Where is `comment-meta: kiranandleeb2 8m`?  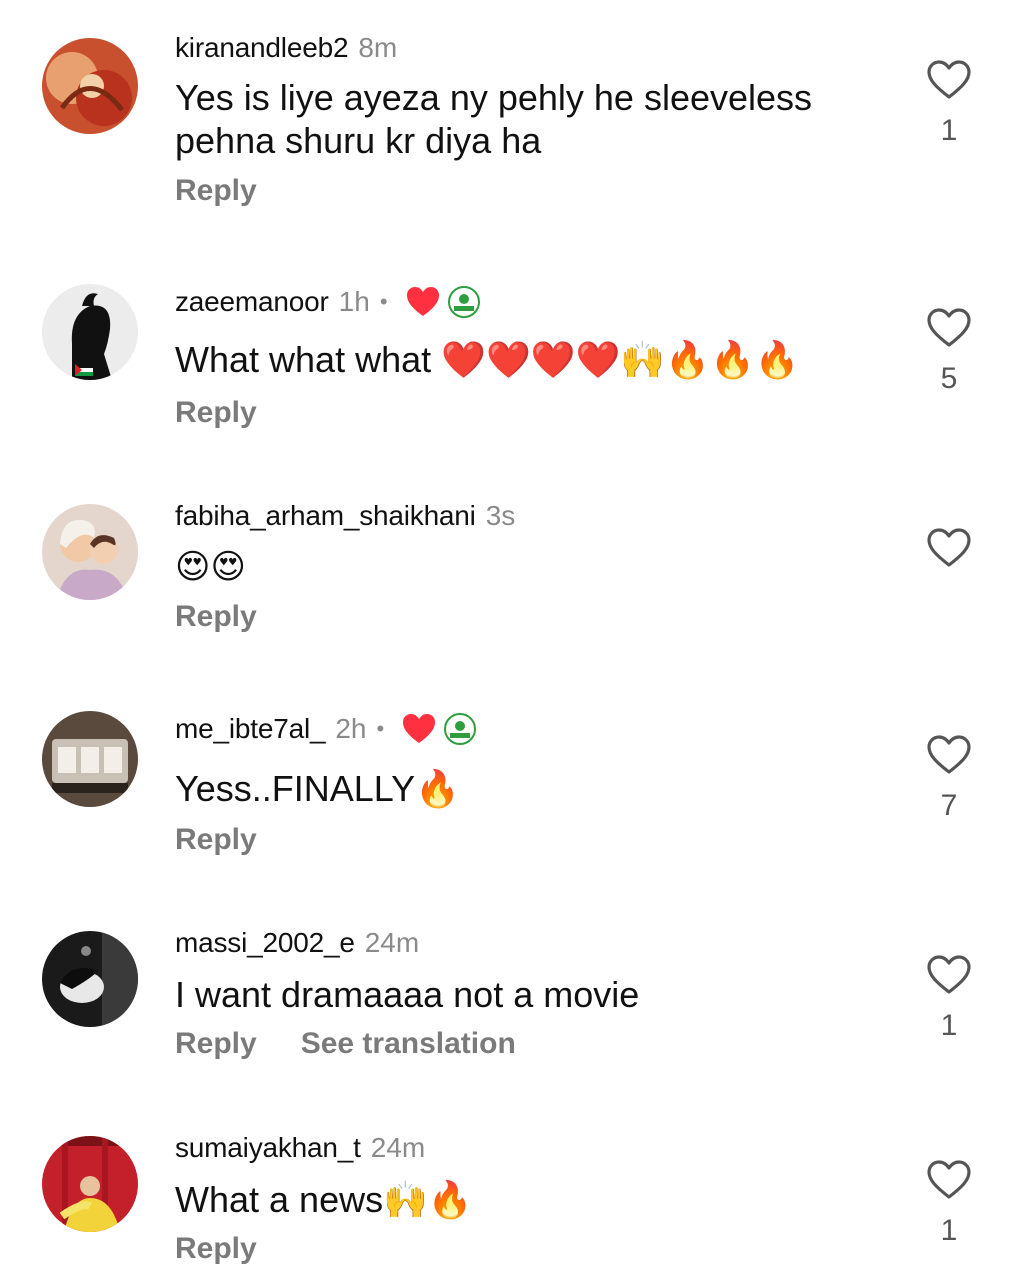 comment-meta: kiranandleeb2 8m is located at coordinates (286, 48).